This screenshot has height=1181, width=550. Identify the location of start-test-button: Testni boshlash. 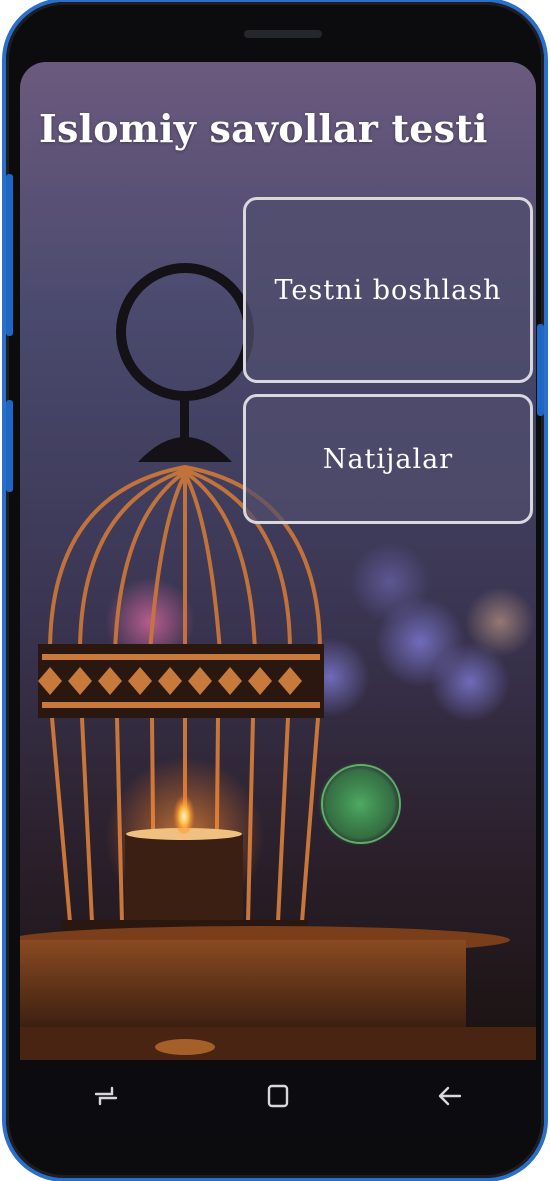
(388, 290).